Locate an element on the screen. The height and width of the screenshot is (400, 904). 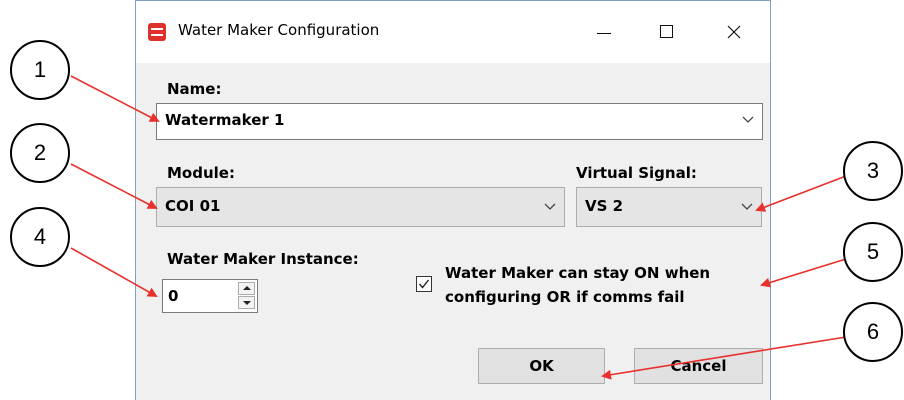
callout-5: 5 is located at coordinates (873, 252).